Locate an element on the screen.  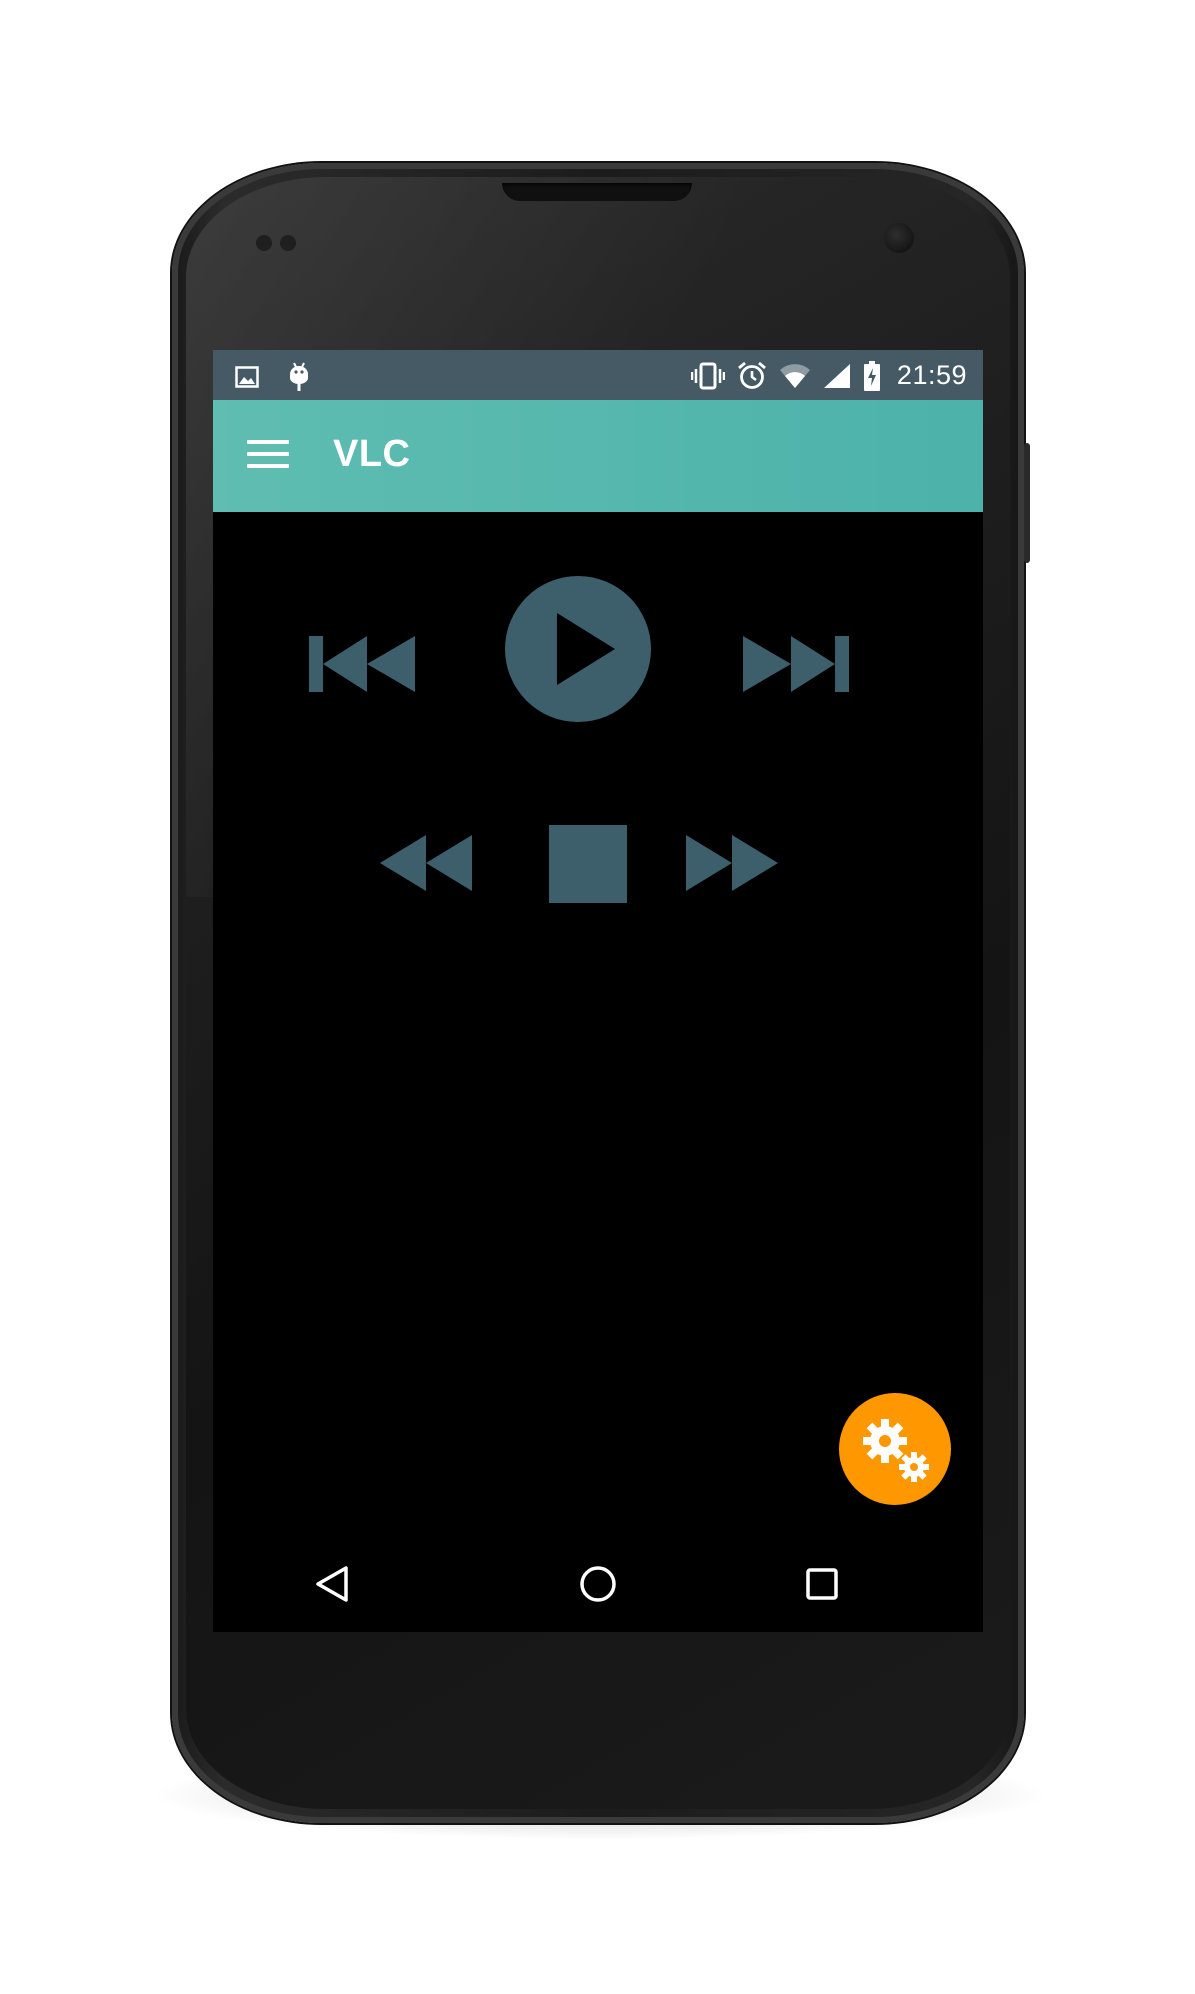
navigation-bar is located at coordinates (598, 1584).